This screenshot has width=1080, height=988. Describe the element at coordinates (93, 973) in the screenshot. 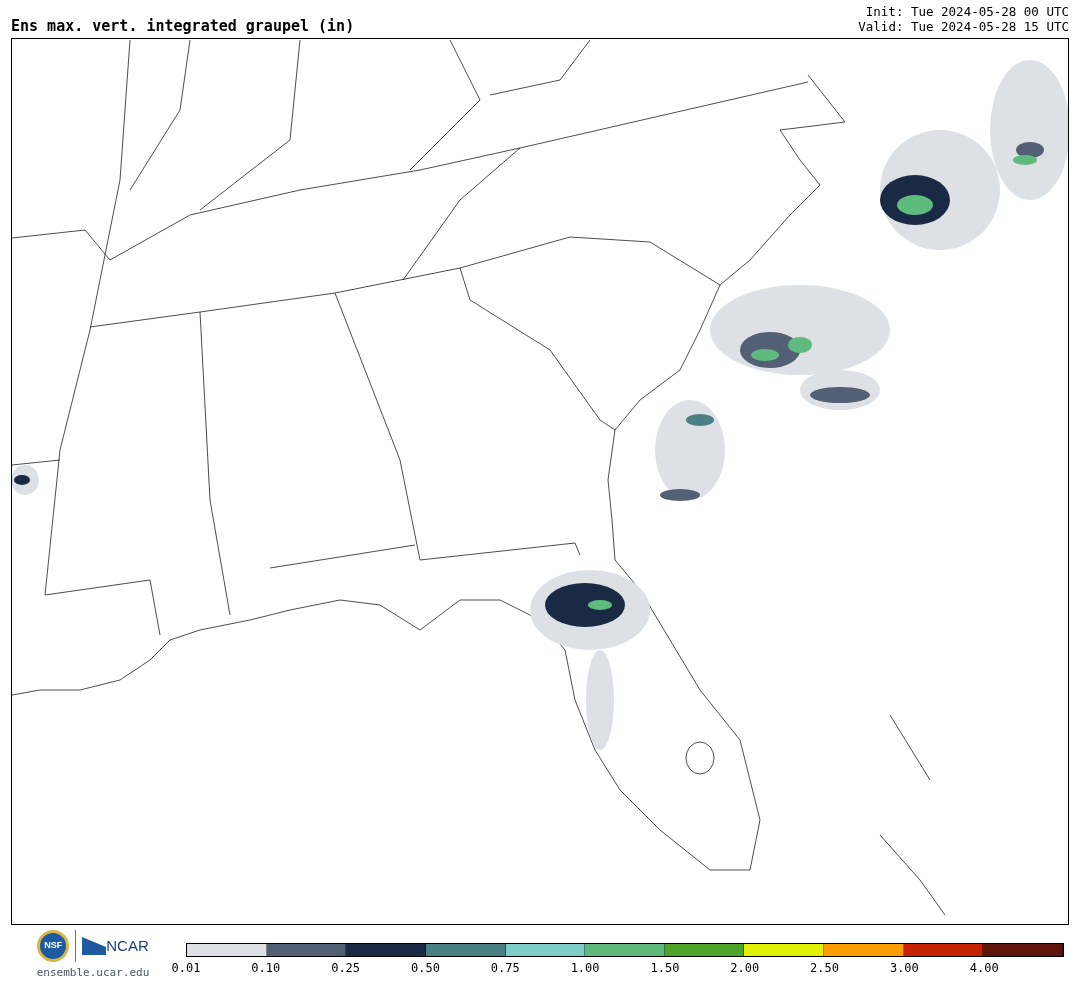

I see `website-url: ensemble.ucar.edu` at that location.